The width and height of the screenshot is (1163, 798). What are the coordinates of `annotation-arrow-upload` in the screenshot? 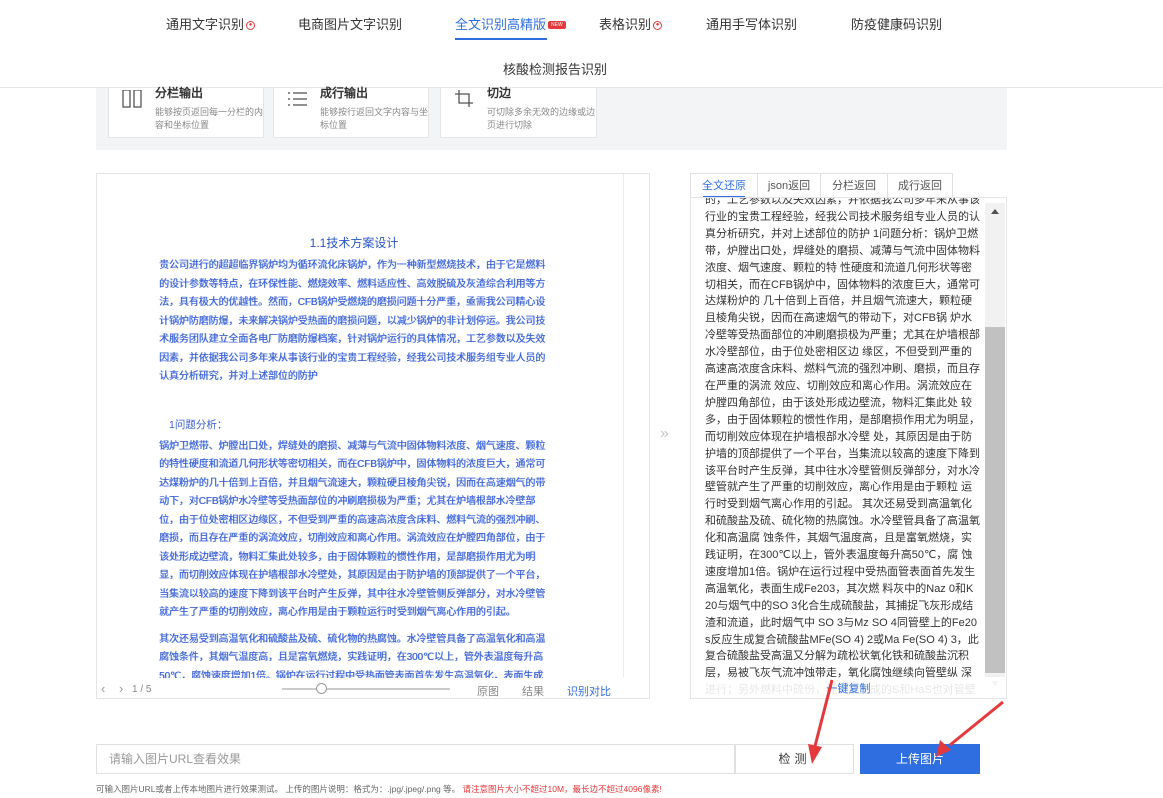 It's located at (976, 723).